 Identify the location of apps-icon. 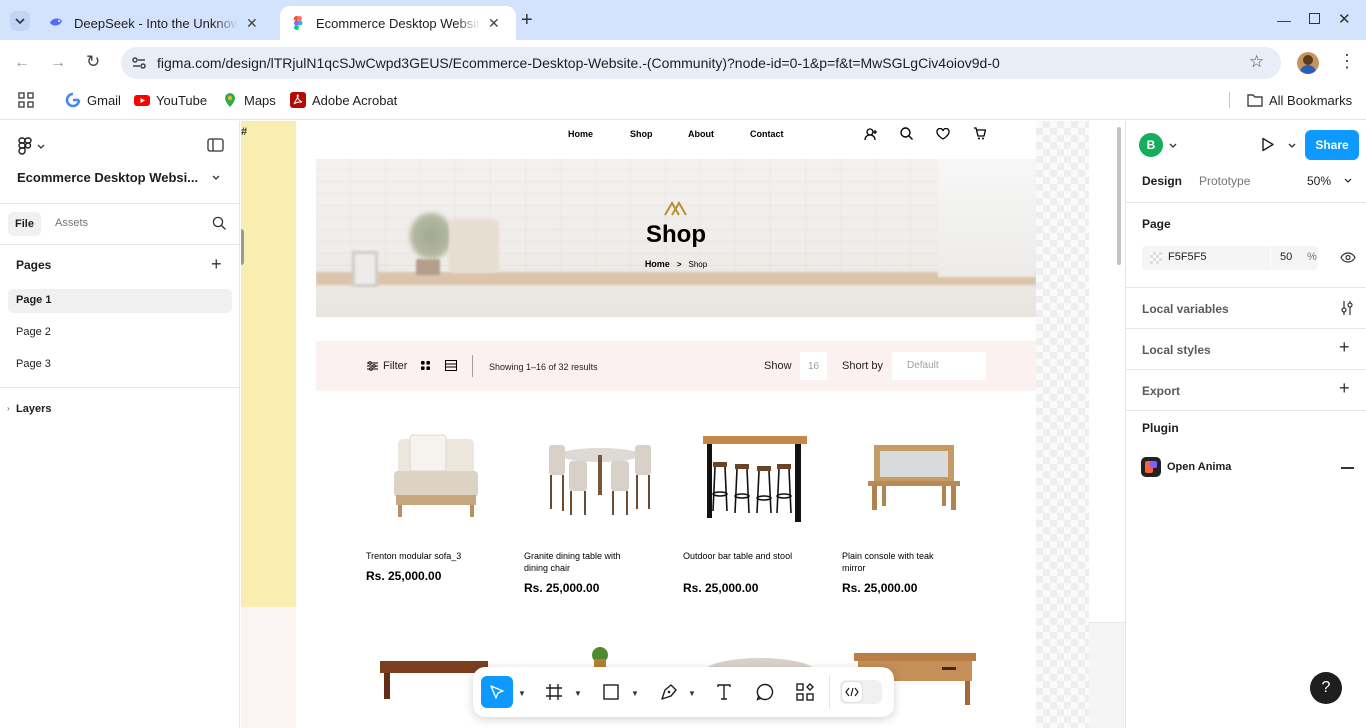
(26, 100).